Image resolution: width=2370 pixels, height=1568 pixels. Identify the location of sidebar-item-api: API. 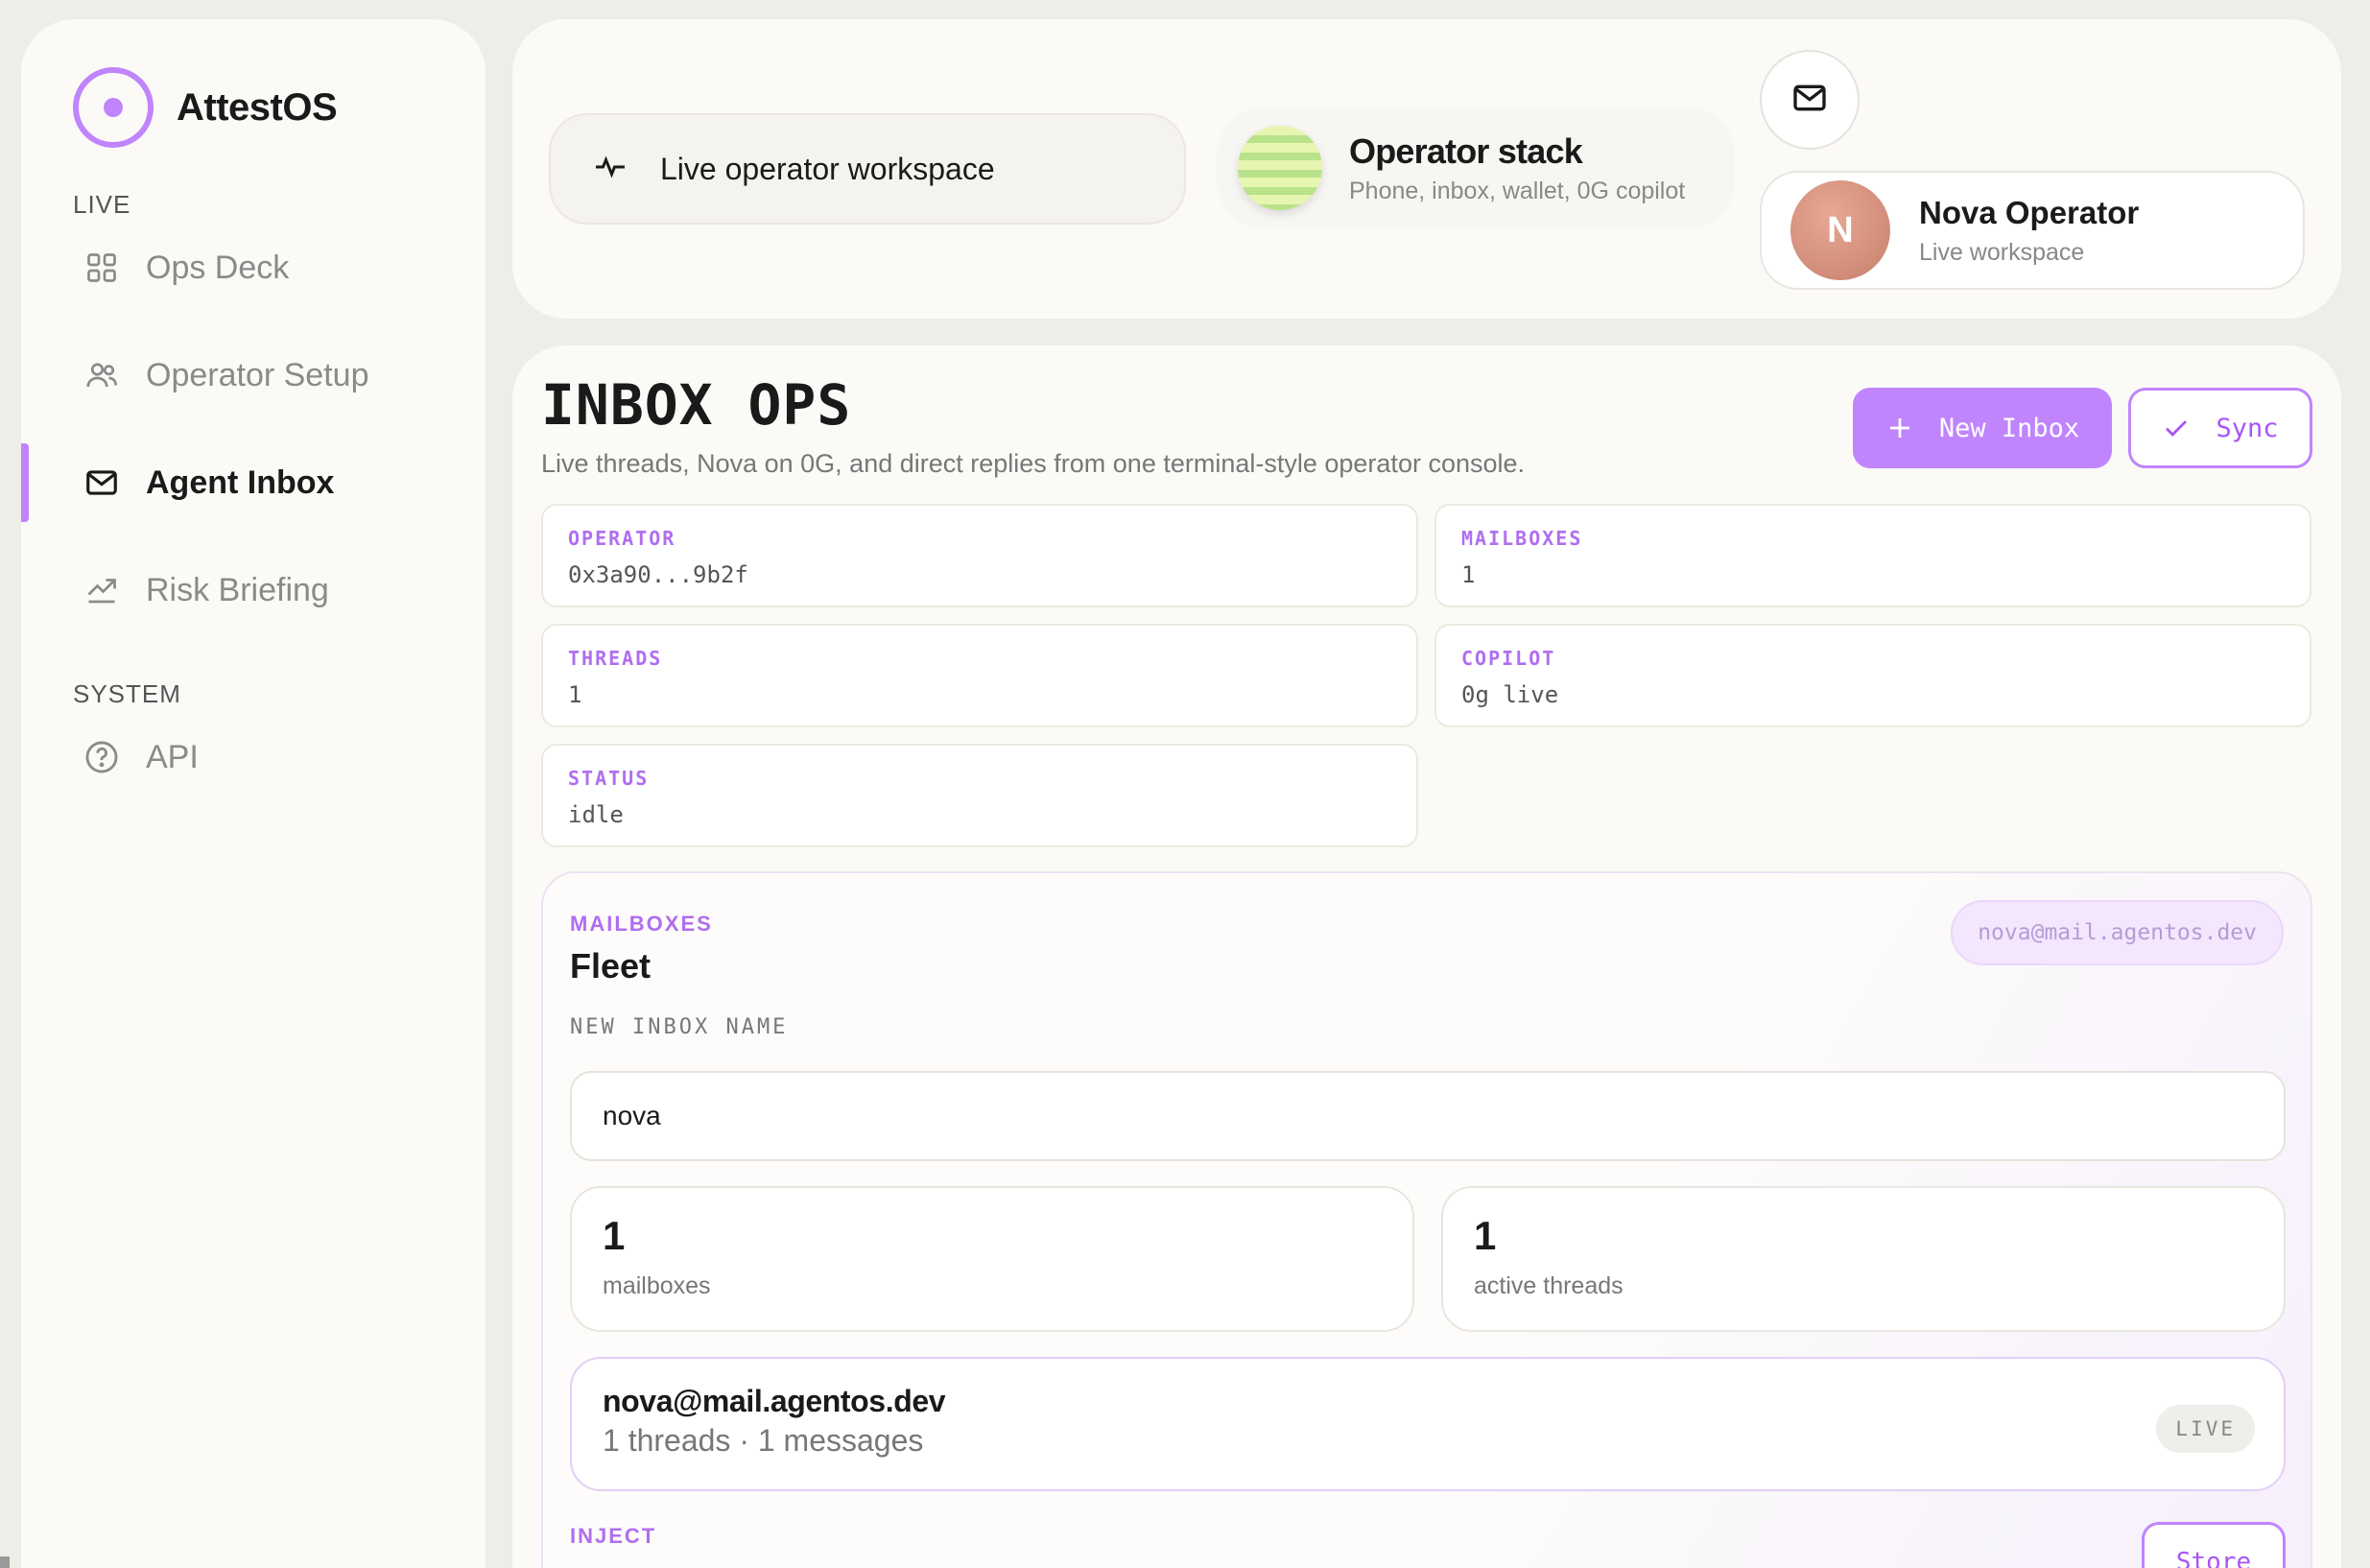
(253, 757).